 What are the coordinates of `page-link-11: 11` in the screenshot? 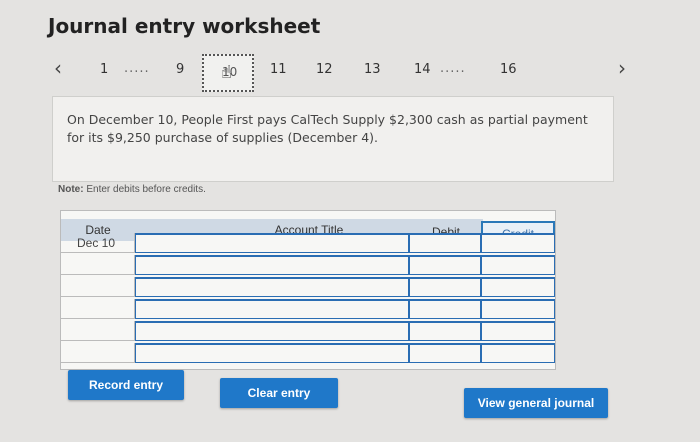 It's located at (278, 69).